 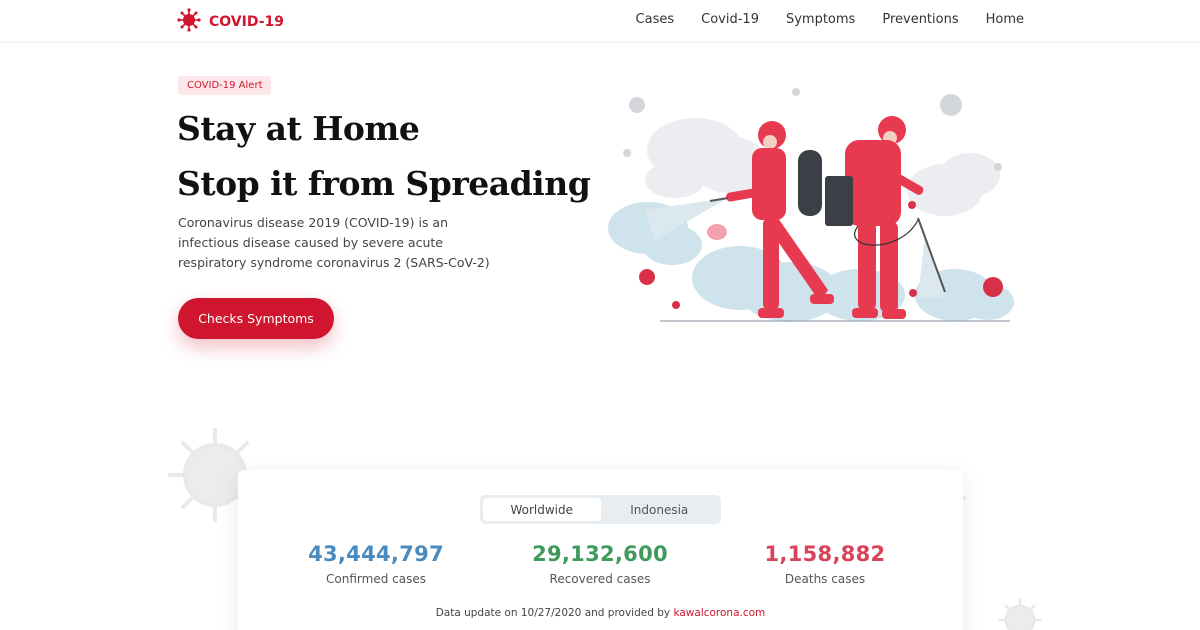 I want to click on deaths-stat: 1,158,882 Deaths cases, so click(x=825, y=564).